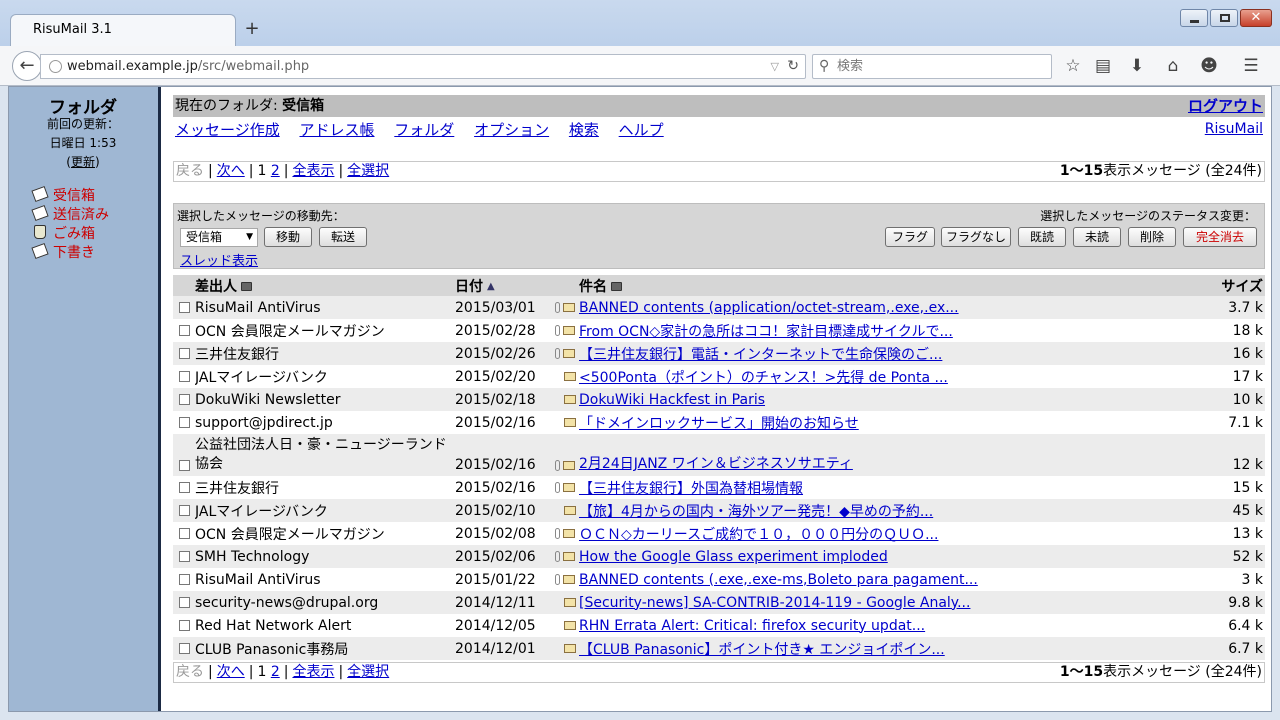  I want to click on logout-link: ログアウト, so click(1225, 106).